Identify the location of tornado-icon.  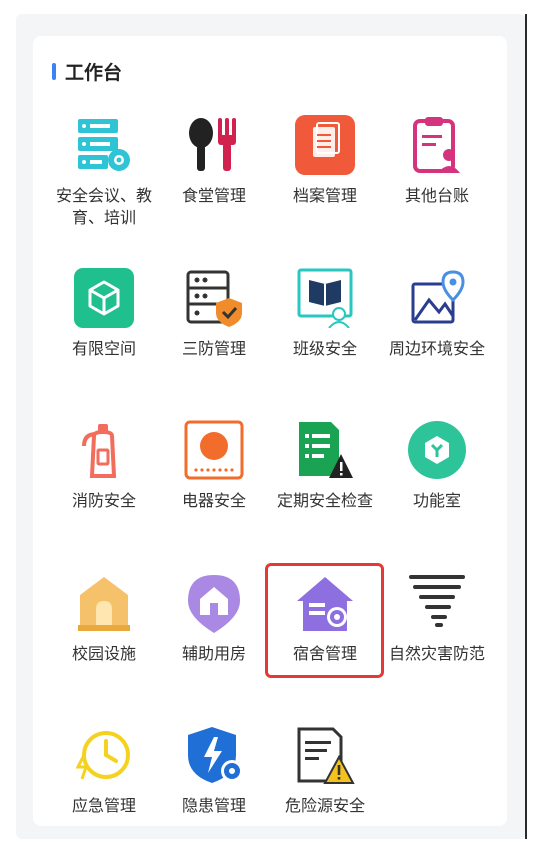
(437, 601).